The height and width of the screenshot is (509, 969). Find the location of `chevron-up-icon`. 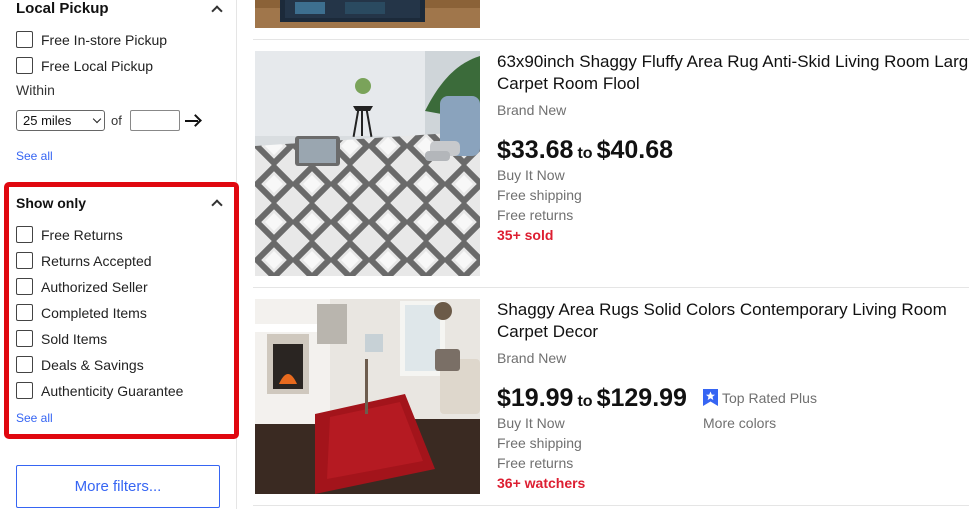

chevron-up-icon is located at coordinates (217, 9).